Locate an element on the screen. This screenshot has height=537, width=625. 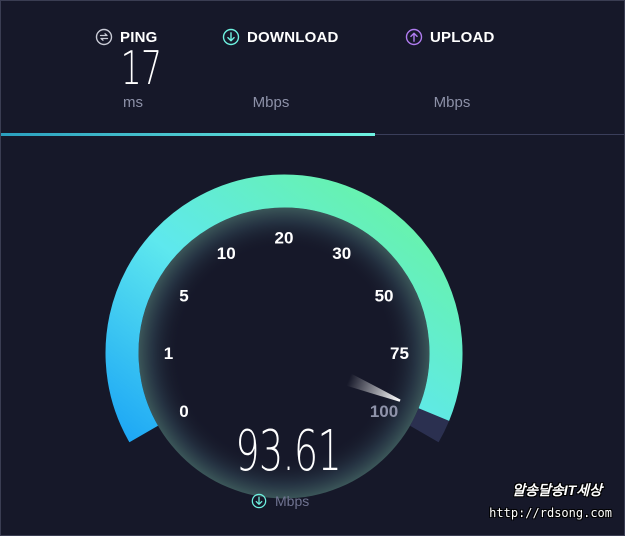
gauge-scale-label-75: 75 is located at coordinates (399, 353).